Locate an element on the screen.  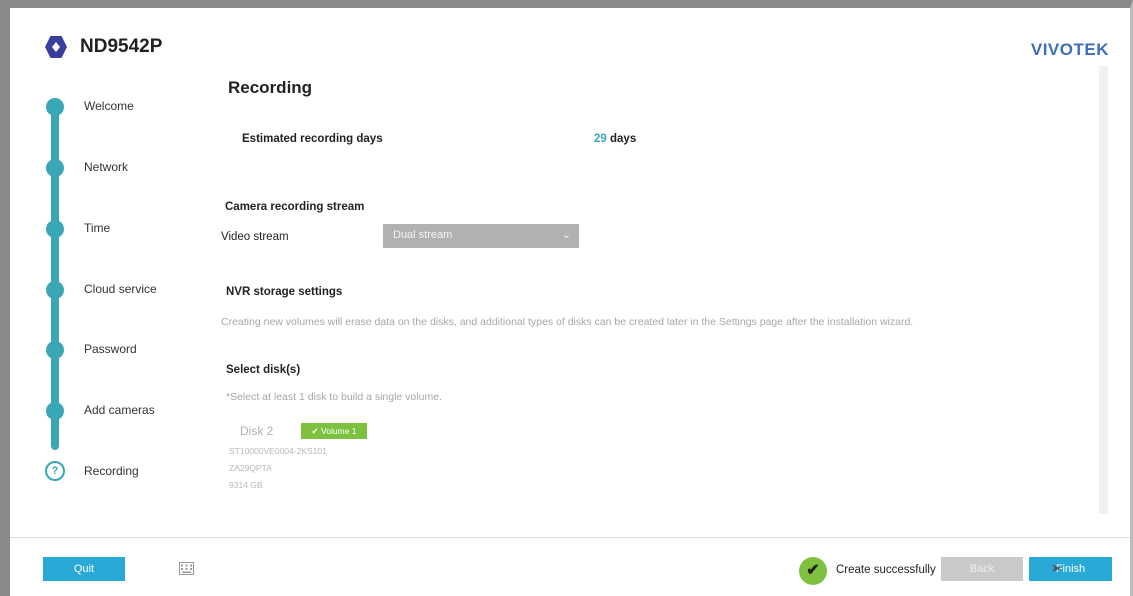
content-scrollbar is located at coordinates (1103, 290).